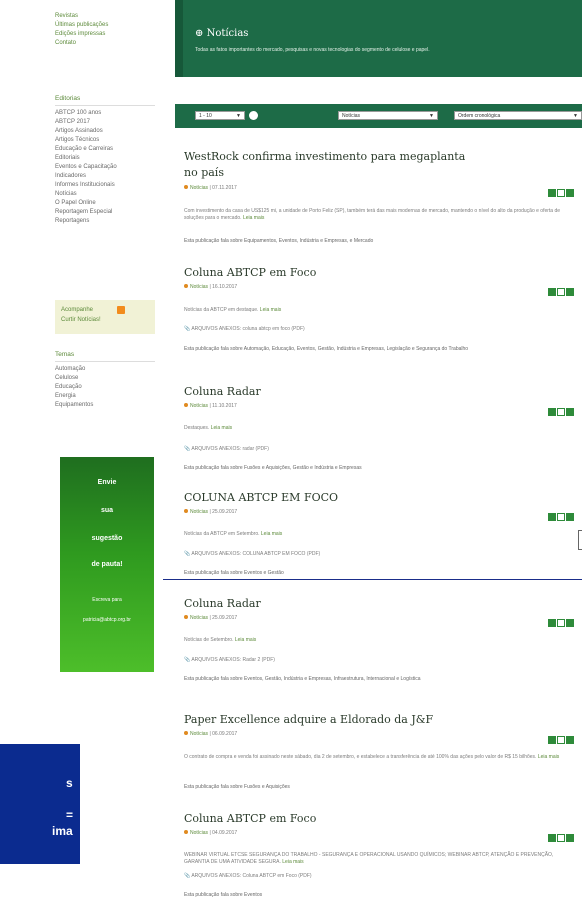 This screenshot has height=911, width=582. Describe the element at coordinates (227, 33) in the screenshot. I see `page-title-text: Notícias` at that location.